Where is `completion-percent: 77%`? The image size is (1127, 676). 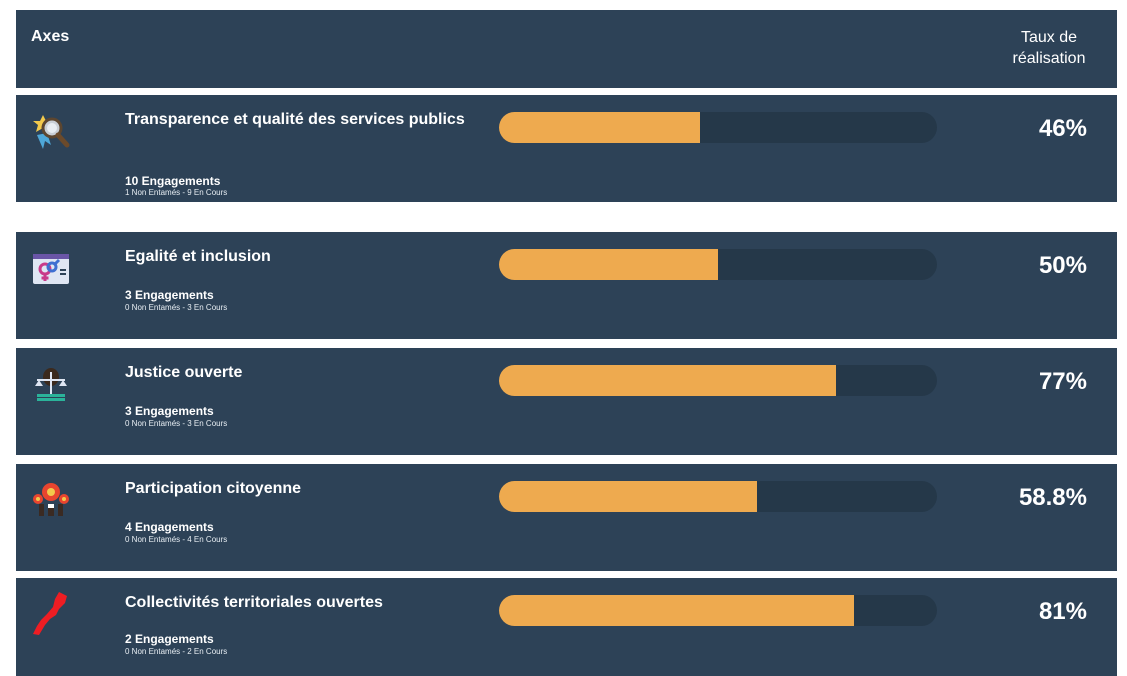 completion-percent: 77% is located at coordinates (1062, 381).